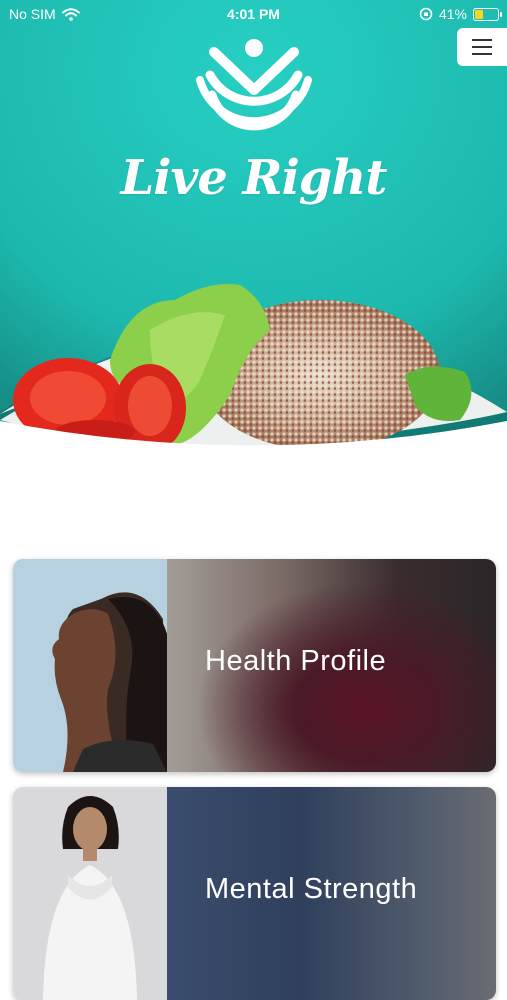  What do you see at coordinates (482, 40) in the screenshot?
I see `hamburger-menu-icon` at bounding box center [482, 40].